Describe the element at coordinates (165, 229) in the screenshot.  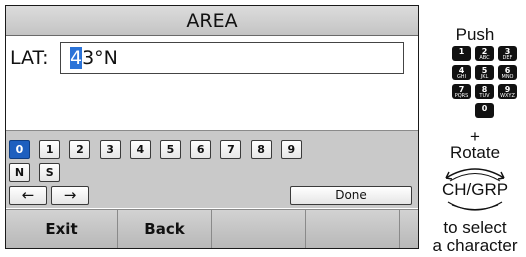
I see `back-softkey: Back` at that location.